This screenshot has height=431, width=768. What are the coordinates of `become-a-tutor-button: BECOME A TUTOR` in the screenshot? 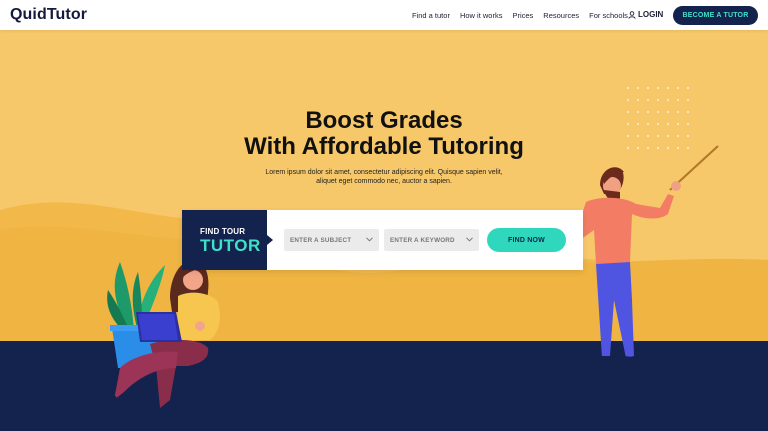 It's located at (715, 15).